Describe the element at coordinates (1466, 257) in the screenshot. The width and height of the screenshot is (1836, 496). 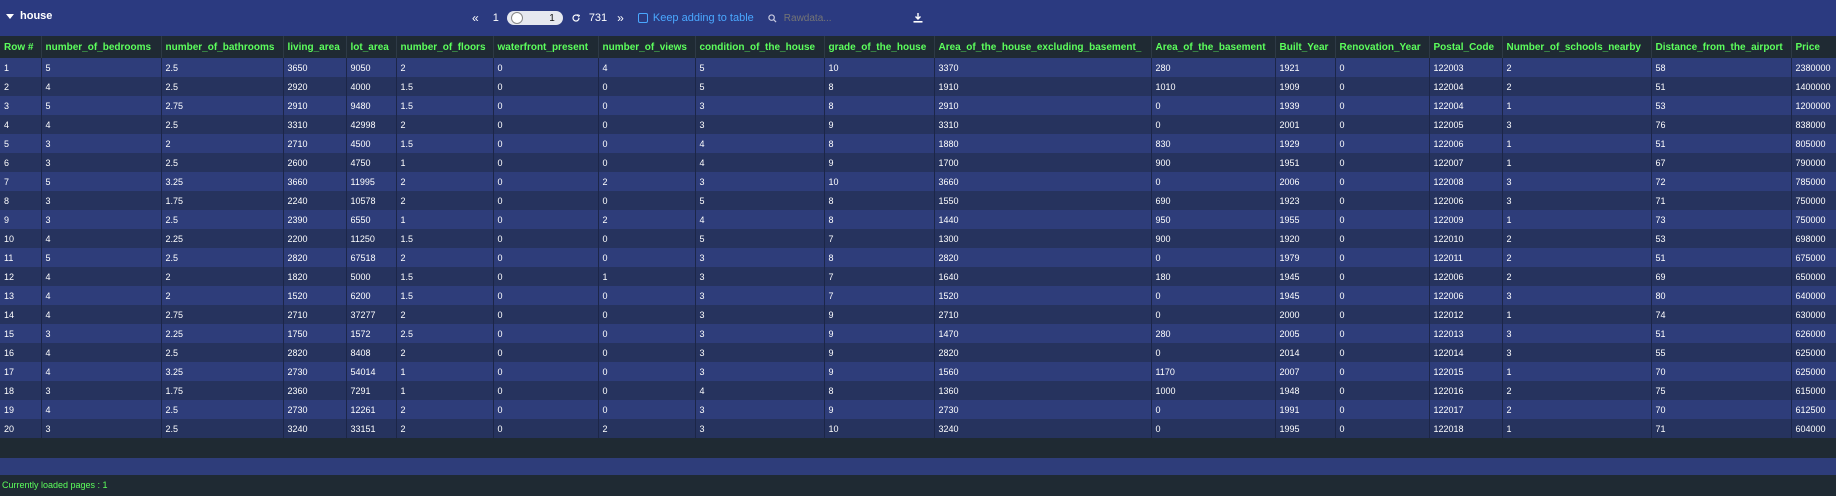
I see `table-cell: 122011` at that location.